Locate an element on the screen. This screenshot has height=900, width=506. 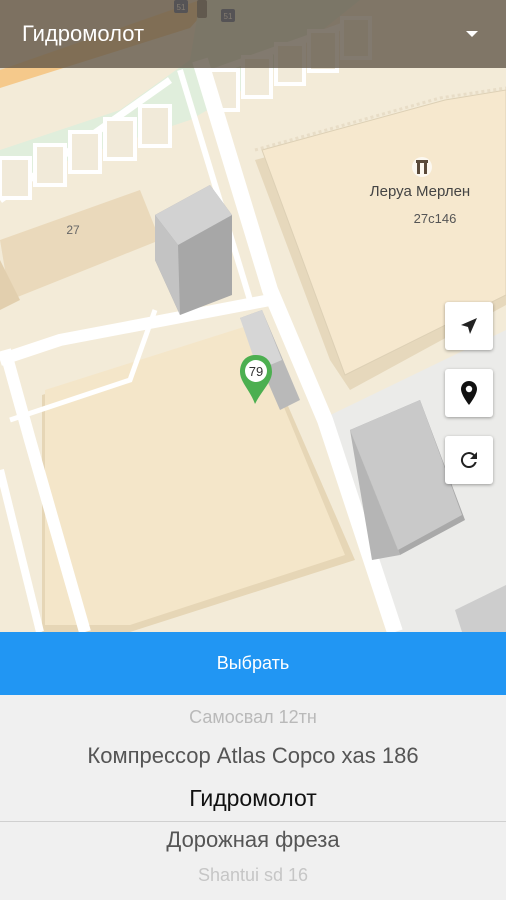
refresh-button is located at coordinates (469, 460).